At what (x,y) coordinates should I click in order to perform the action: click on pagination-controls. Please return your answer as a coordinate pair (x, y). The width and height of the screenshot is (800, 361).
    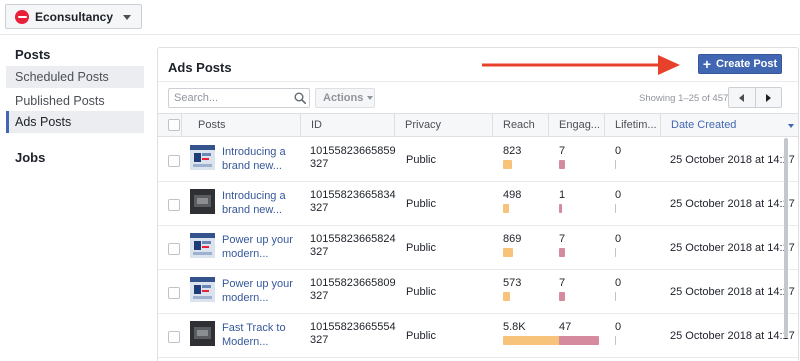
    Looking at the image, I should click on (755, 97).